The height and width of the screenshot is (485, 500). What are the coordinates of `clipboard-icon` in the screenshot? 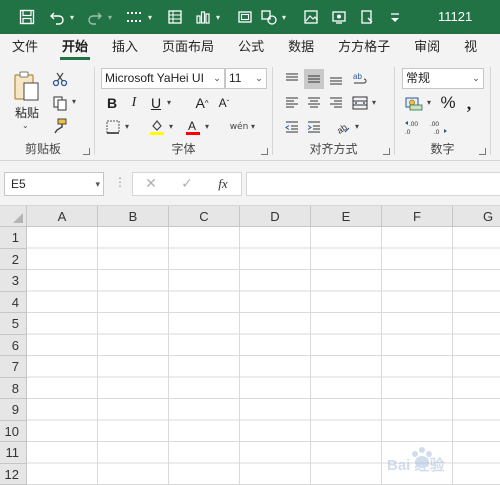 It's located at (367, 17).